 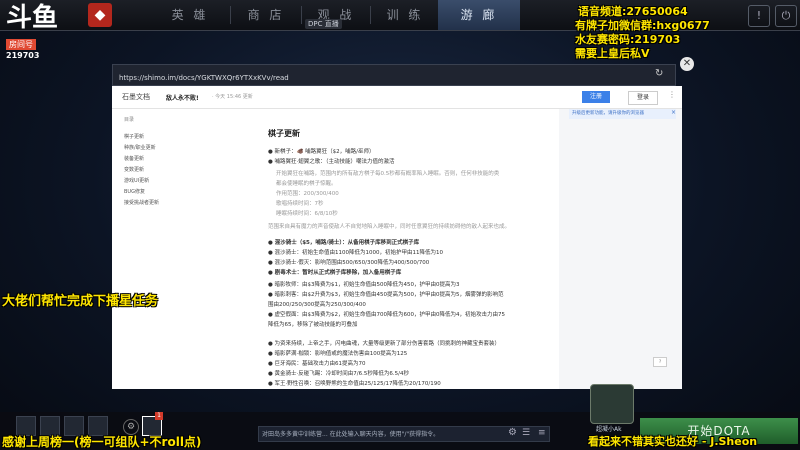 I want to click on close-icon: ×, so click(x=673, y=112).